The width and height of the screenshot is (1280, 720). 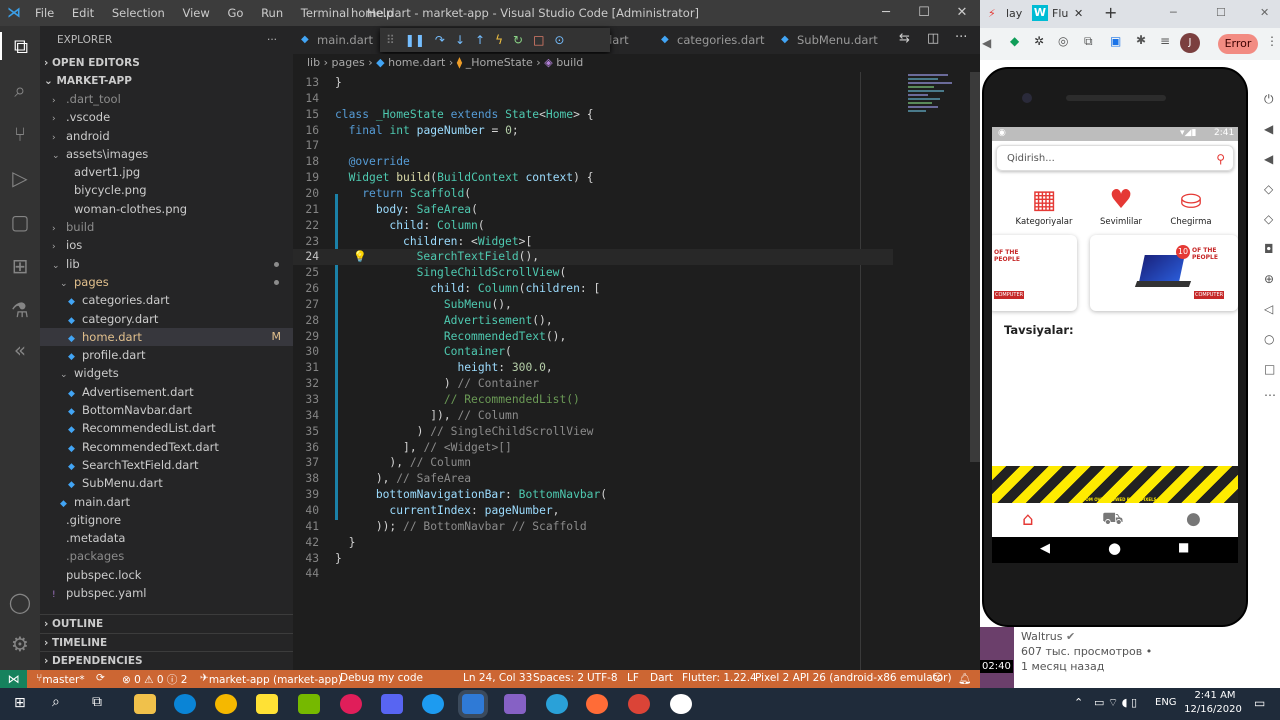 I want to click on git-branch: ⑂ master*, so click(x=60, y=679).